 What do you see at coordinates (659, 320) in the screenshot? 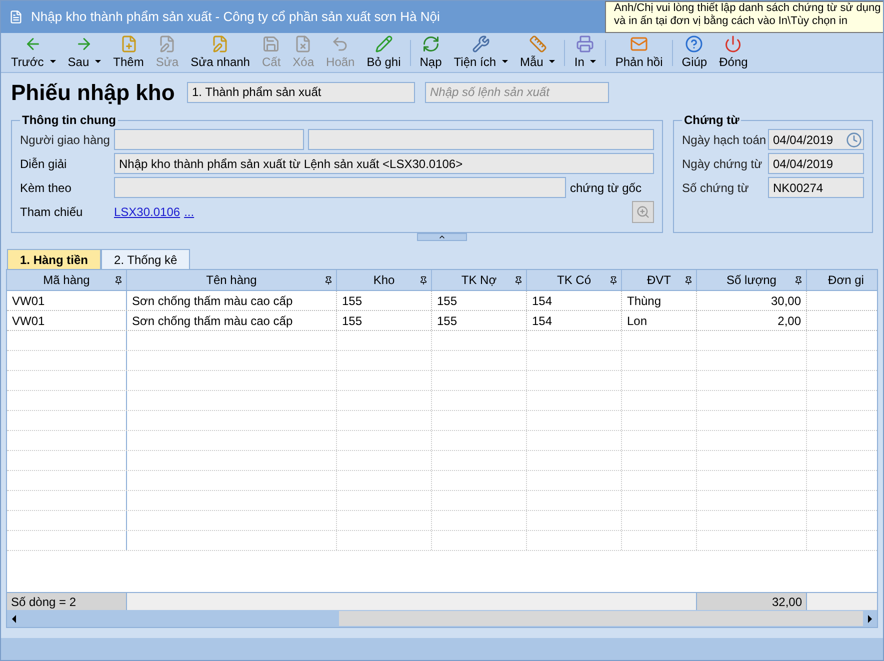
I see `table-cell: Lon` at bounding box center [659, 320].